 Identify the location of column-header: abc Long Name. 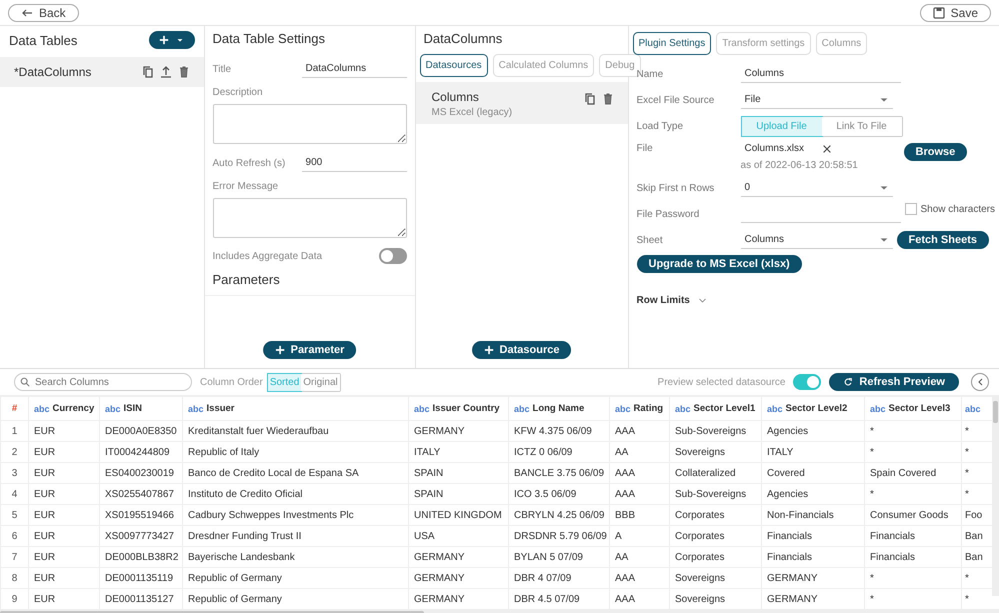
(559, 408).